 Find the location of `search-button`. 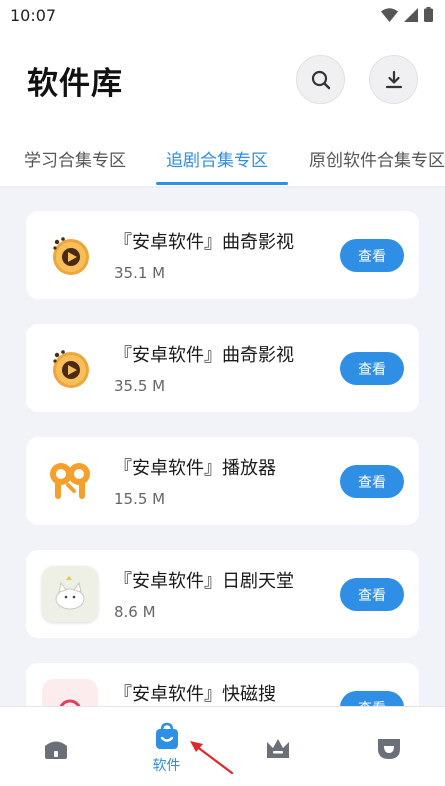

search-button is located at coordinates (320, 79).